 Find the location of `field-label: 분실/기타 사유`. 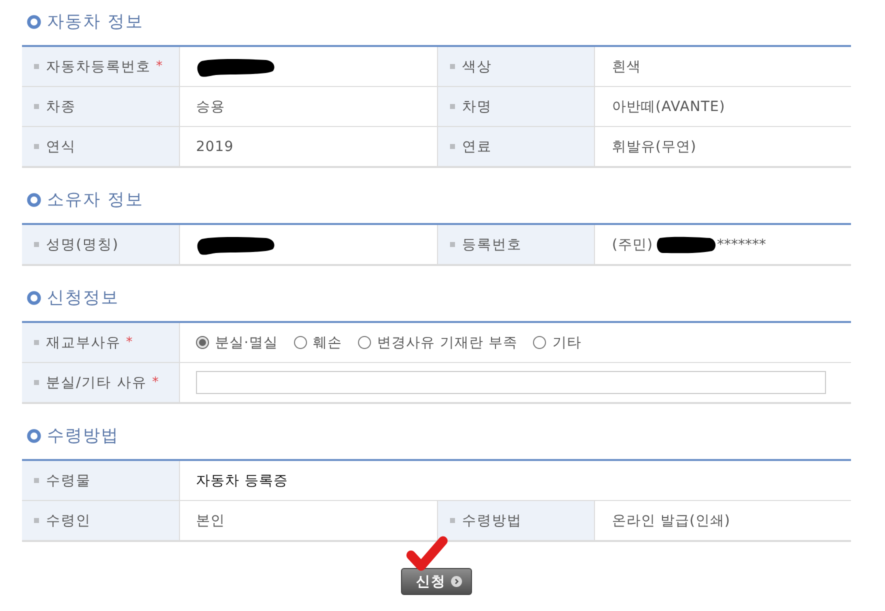

field-label: 분실/기타 사유 is located at coordinates (97, 383).